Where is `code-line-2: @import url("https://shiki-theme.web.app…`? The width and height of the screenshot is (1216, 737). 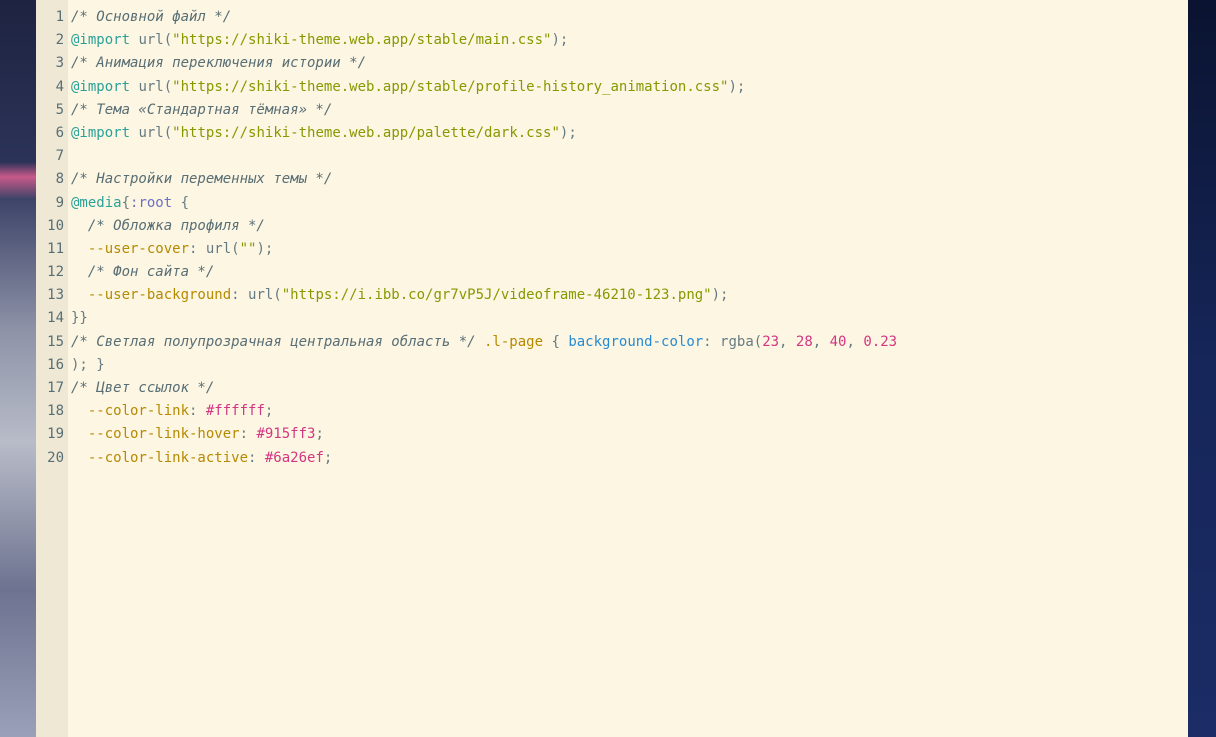
code-line-2: @import url("https://shiki-theme.web.app… is located at coordinates (629, 40).